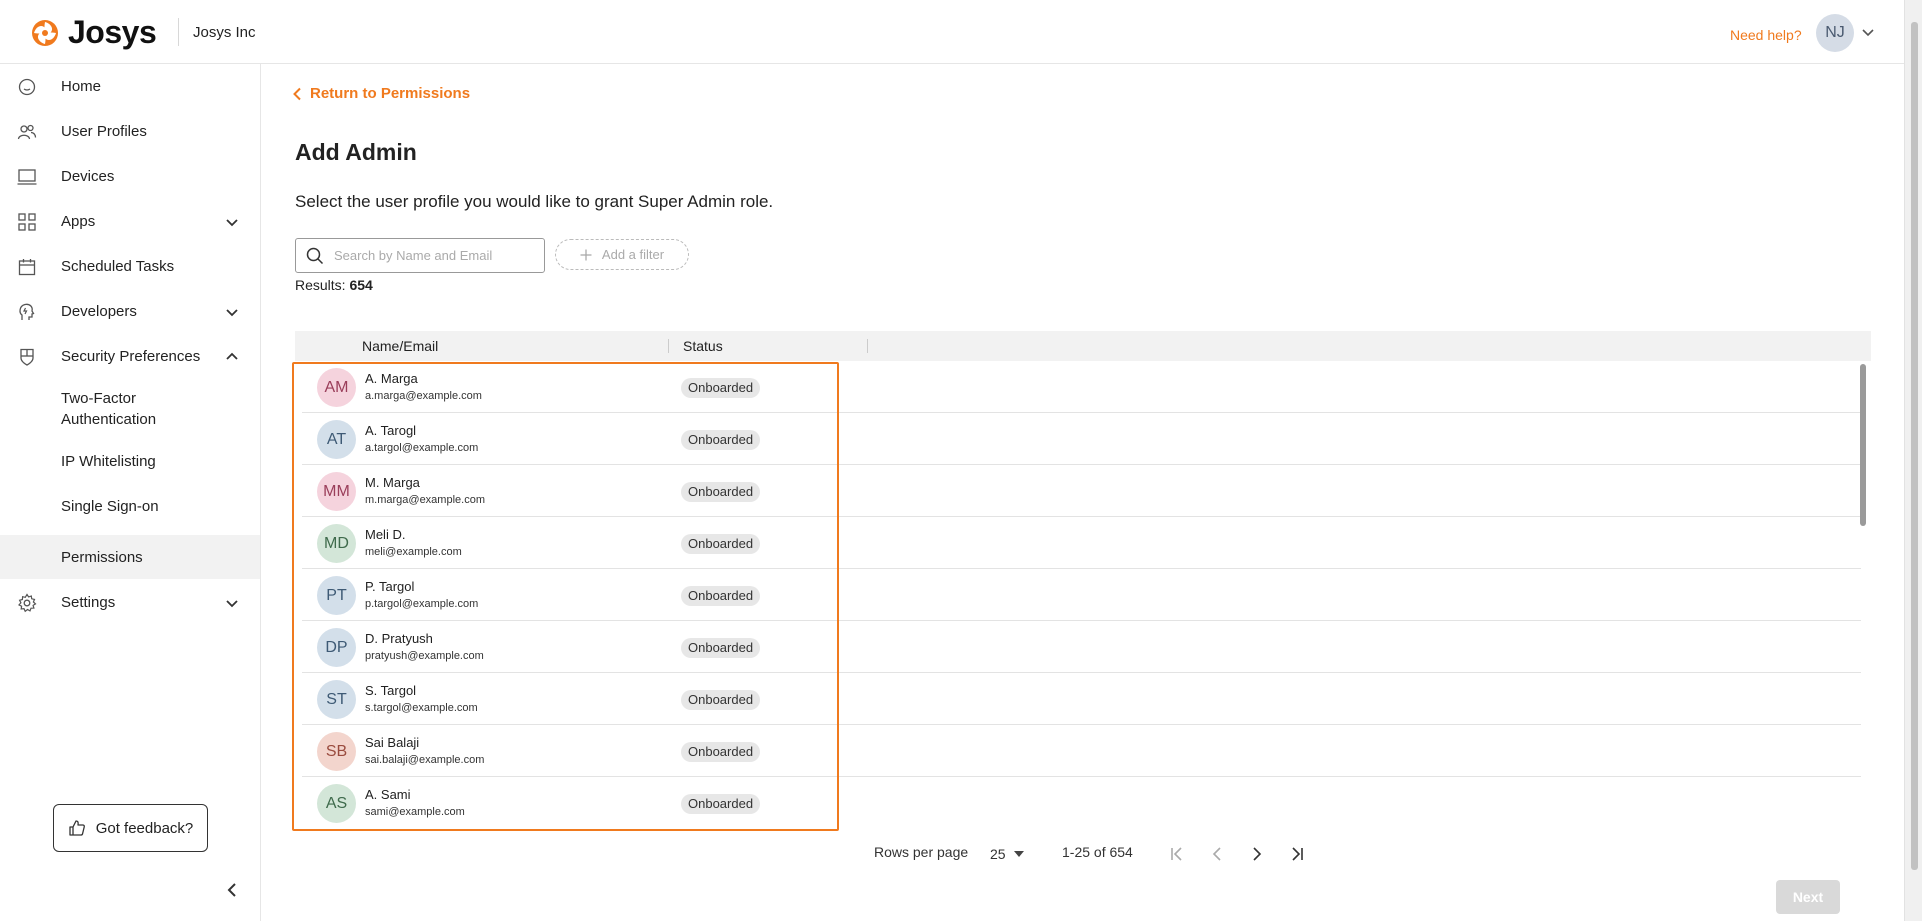 The image size is (1922, 921). Describe the element at coordinates (336, 595) in the screenshot. I see `avatar: PT` at that location.